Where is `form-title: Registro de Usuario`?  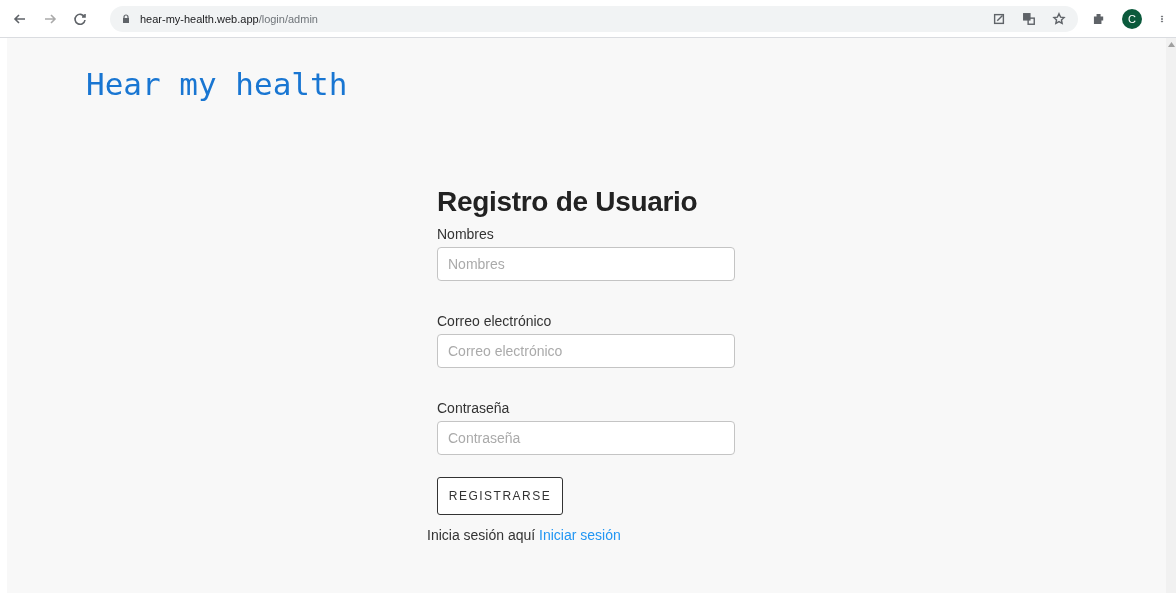 form-title: Registro de Usuario is located at coordinates (568, 202).